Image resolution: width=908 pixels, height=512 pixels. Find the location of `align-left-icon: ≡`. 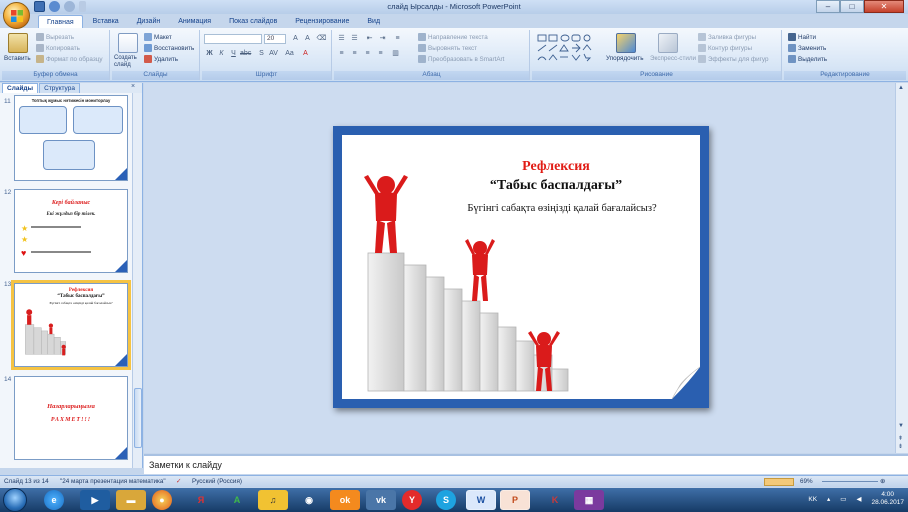

align-left-icon: ≡ is located at coordinates (341, 54).